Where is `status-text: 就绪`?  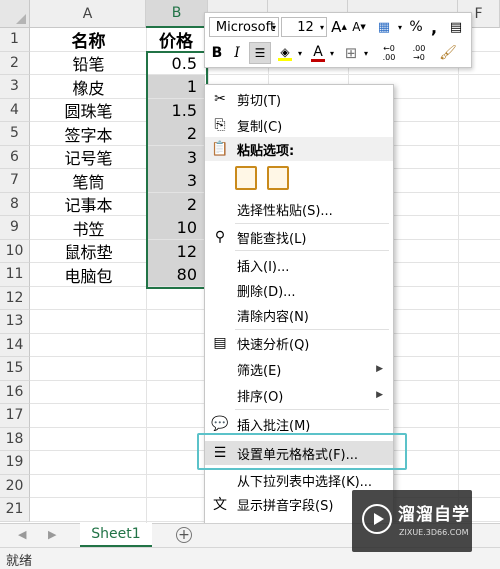 status-text: 就绪 is located at coordinates (19, 561).